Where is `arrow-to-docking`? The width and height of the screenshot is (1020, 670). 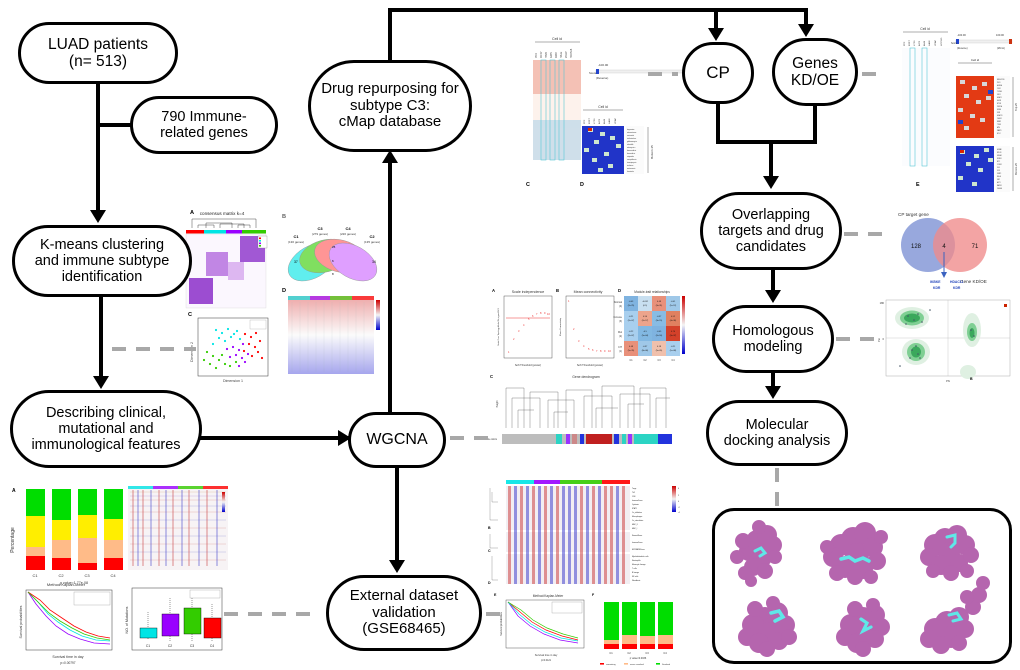
arrow-to-docking is located at coordinates (773, 392).